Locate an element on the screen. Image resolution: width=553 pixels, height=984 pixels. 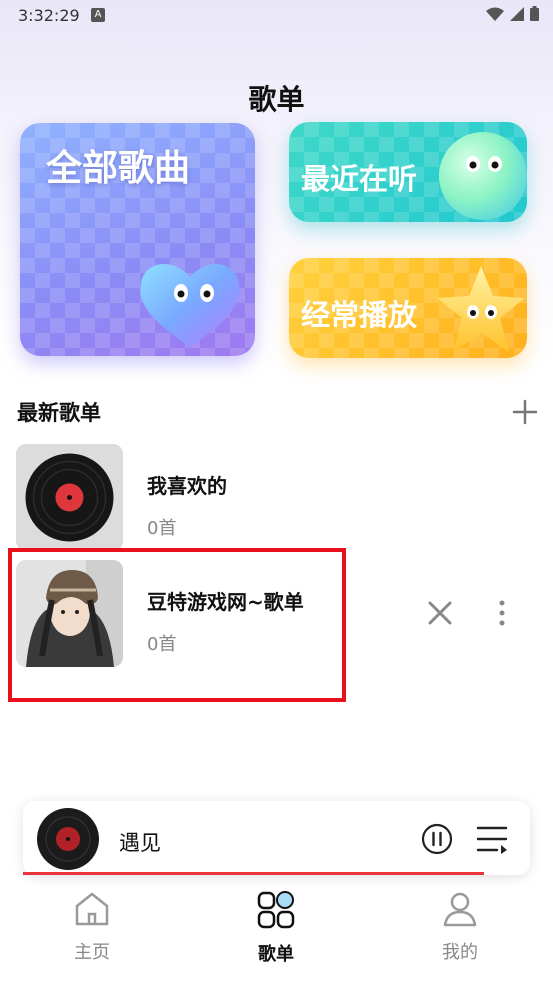
recent-card: 最近在听 is located at coordinates (408, 172).